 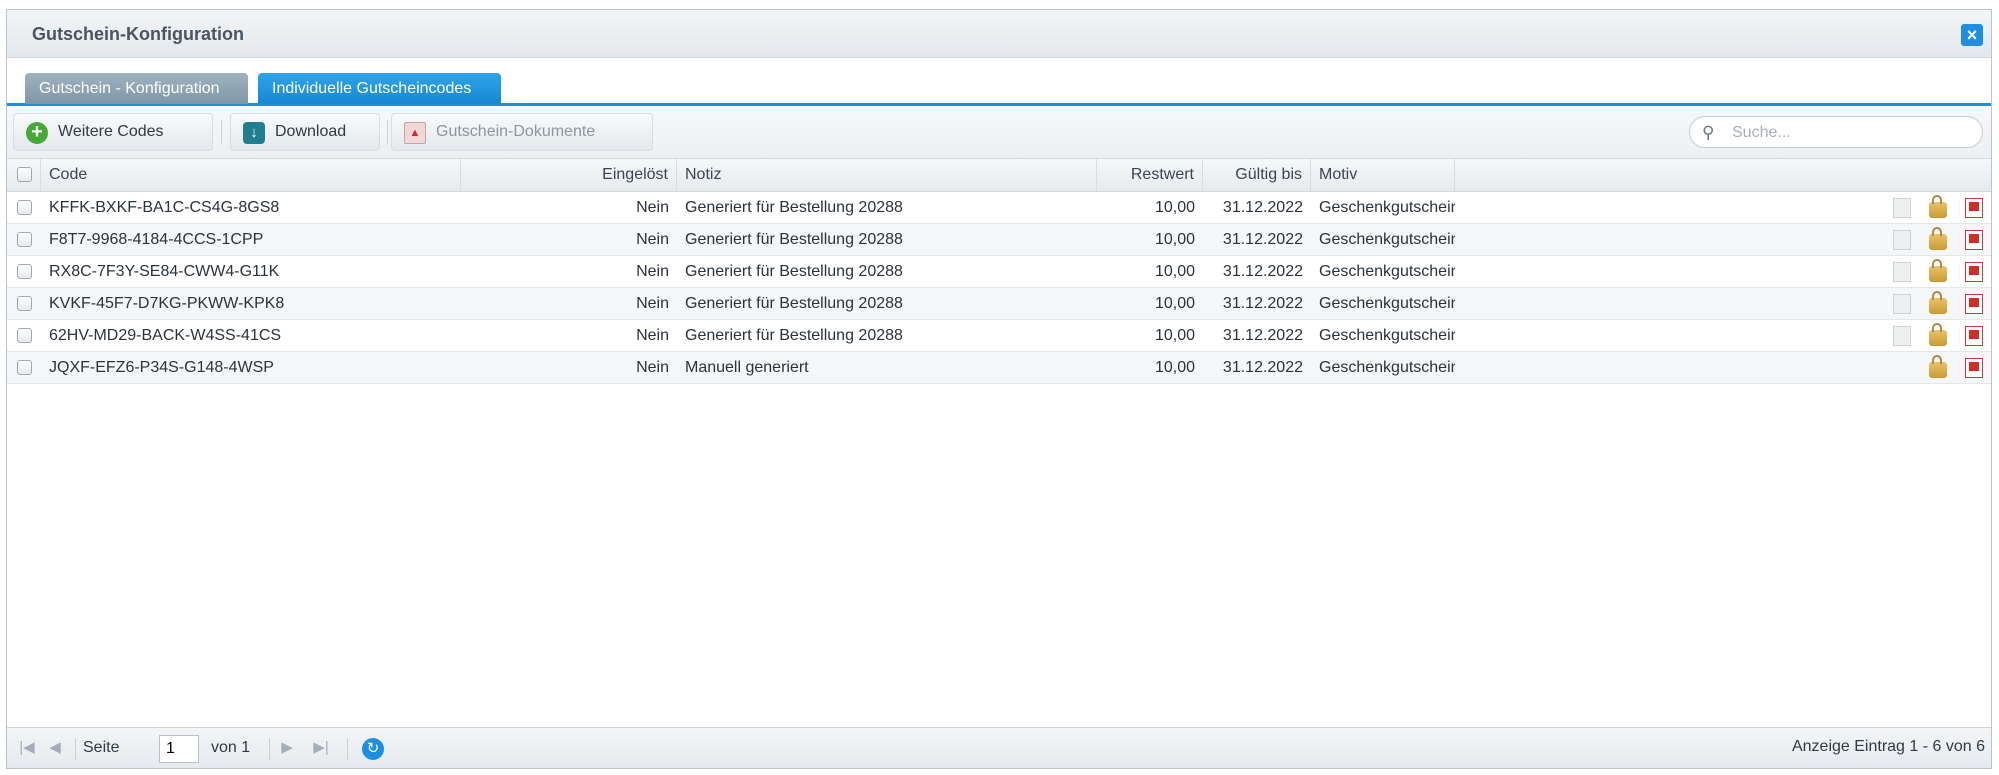 What do you see at coordinates (379, 88) in the screenshot?
I see `tab-individual-codes: Individuelle Gutscheincodes` at bounding box center [379, 88].